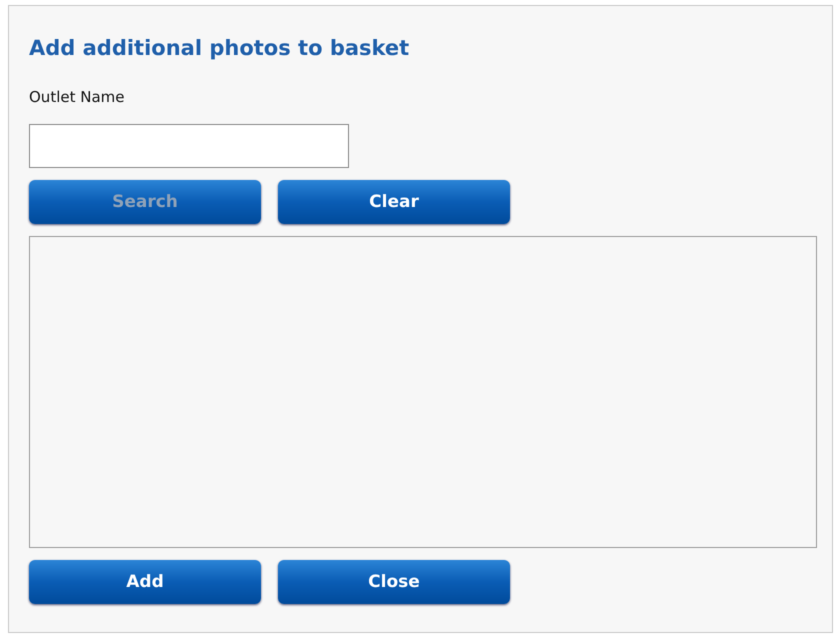 This screenshot has width=839, height=637. I want to click on input-field, so click(189, 146).